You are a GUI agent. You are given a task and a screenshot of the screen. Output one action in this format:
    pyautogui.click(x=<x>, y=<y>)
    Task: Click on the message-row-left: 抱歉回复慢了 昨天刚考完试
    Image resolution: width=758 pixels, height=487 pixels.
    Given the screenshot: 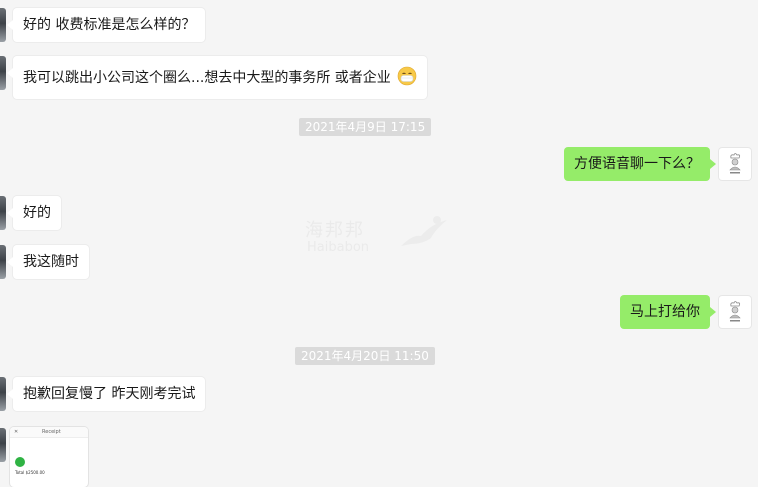 What is the action you would take?
    pyautogui.click(x=379, y=394)
    